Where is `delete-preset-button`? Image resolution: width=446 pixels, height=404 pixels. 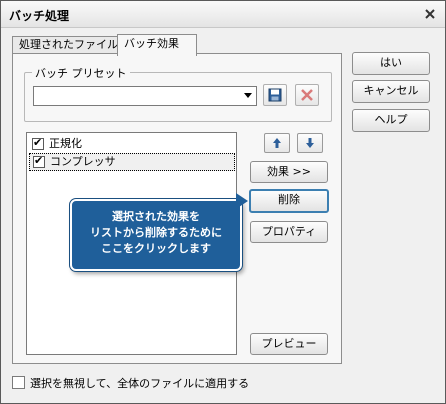 delete-preset-button is located at coordinates (307, 95).